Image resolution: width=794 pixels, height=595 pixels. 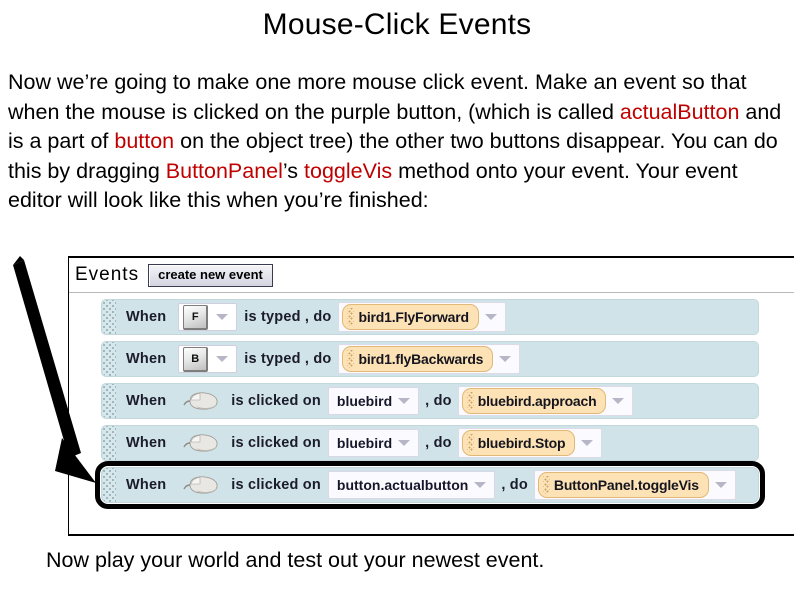 What do you see at coordinates (537, 401) in the screenshot?
I see `method-label: bluebird.approach` at bounding box center [537, 401].